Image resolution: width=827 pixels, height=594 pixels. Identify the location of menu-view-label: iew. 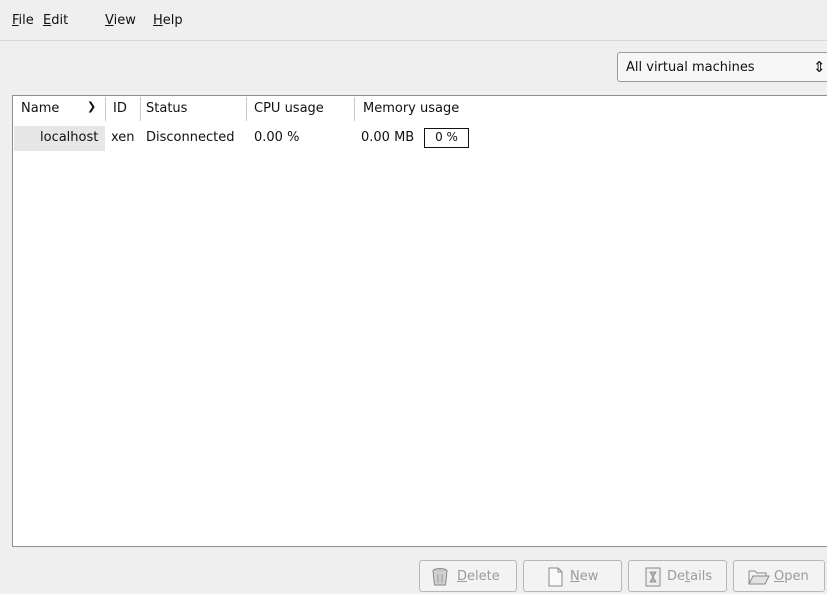
(124, 20).